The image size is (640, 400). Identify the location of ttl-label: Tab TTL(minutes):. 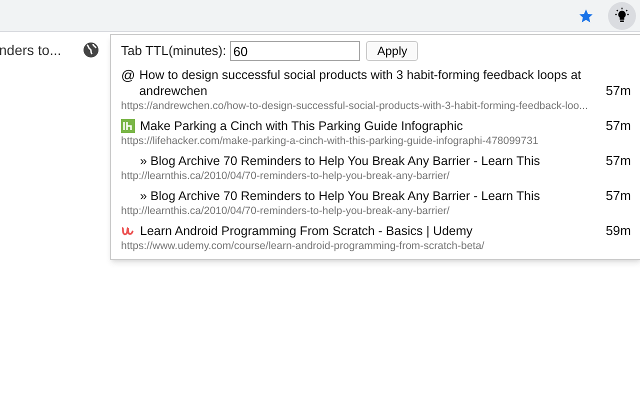
(173, 51).